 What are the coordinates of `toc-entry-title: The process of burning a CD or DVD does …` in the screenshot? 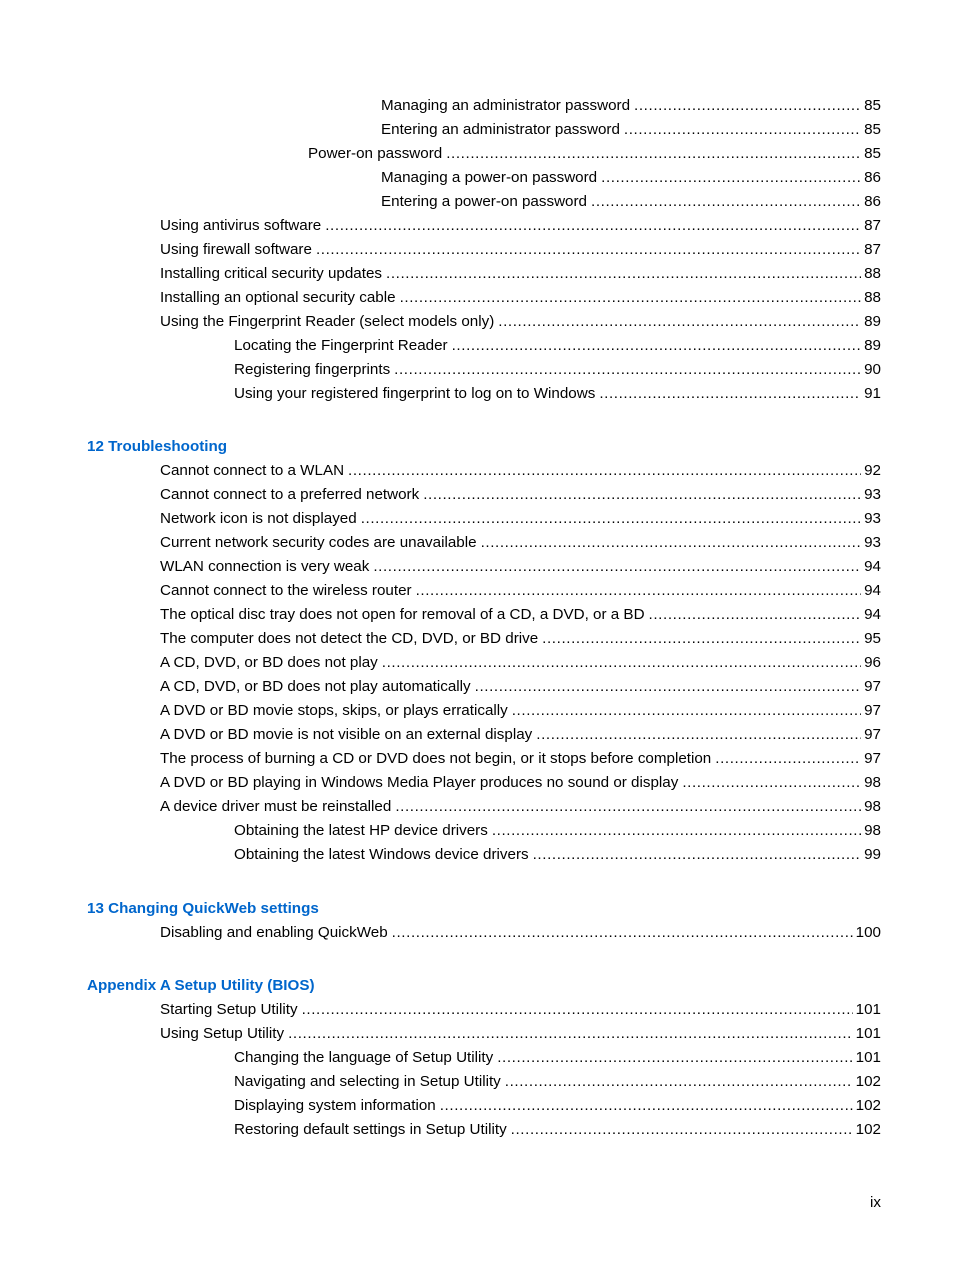 It's located at (436, 758).